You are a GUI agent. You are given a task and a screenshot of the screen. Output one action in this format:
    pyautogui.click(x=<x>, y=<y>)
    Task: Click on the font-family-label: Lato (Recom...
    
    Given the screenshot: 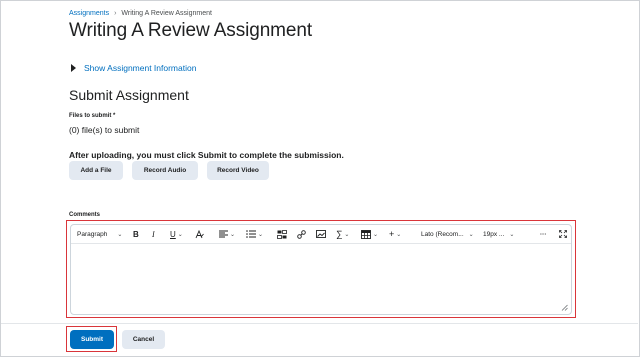 What is the action you would take?
    pyautogui.click(x=442, y=234)
    